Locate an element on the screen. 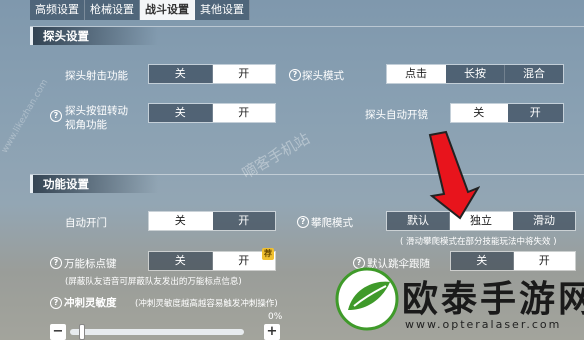  peek-mode-selector: 点击 长按 混合 is located at coordinates (475, 74).